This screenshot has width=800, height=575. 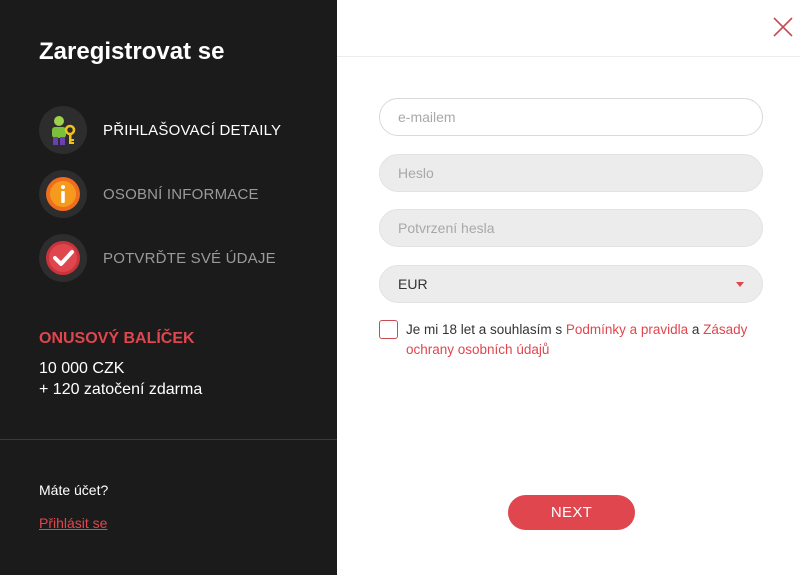 What do you see at coordinates (132, 51) in the screenshot?
I see `page-title: Zaregistrovat se` at bounding box center [132, 51].